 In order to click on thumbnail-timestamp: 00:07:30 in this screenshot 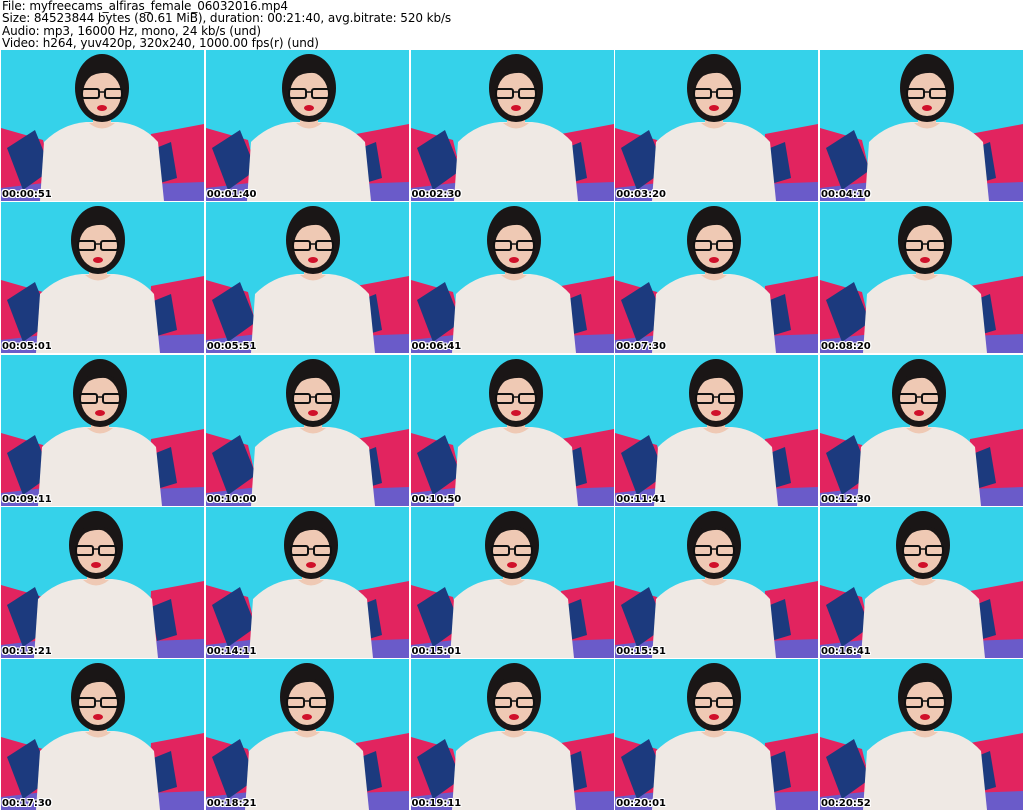, I will do `click(641, 347)`.